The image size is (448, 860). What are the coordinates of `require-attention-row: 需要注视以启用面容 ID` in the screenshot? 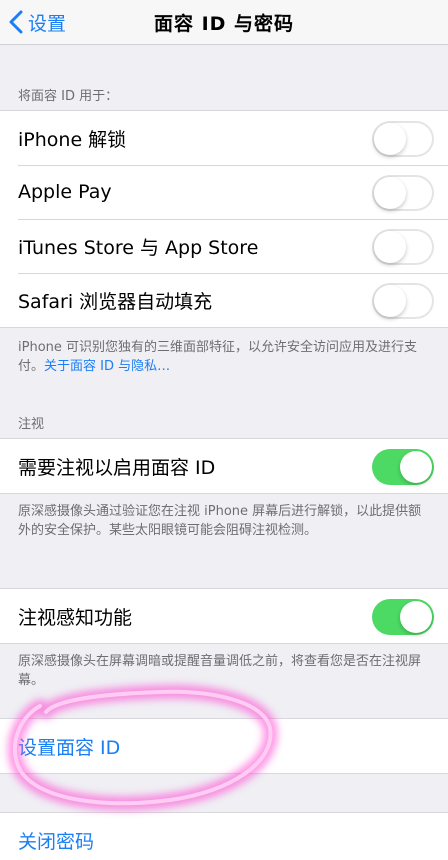 It's located at (224, 466).